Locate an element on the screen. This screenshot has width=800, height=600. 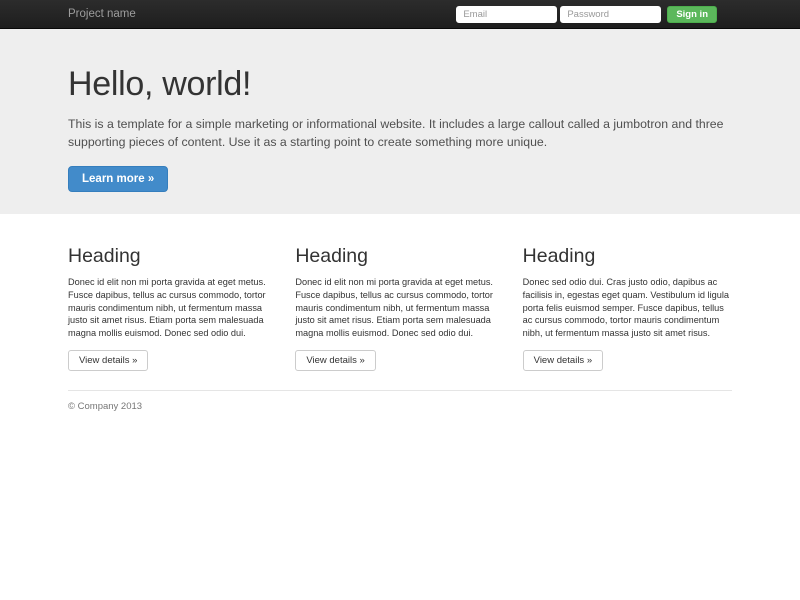
navbar: Project name Sign in is located at coordinates (400, 14).